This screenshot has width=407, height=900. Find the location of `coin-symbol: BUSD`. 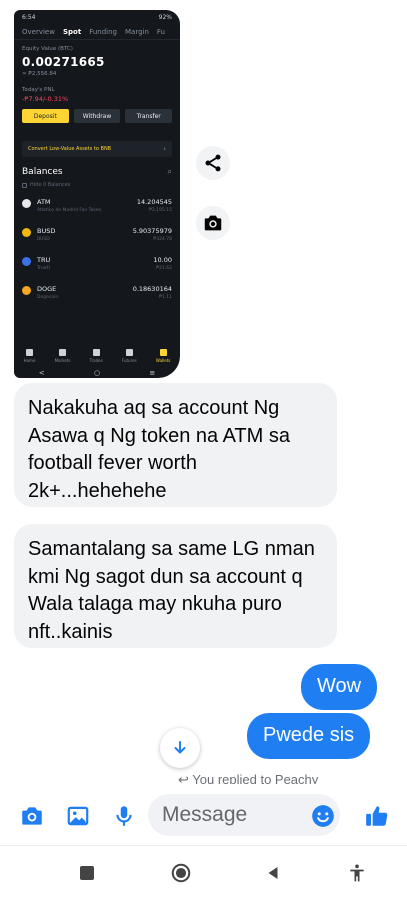

coin-symbol: BUSD is located at coordinates (46, 231).